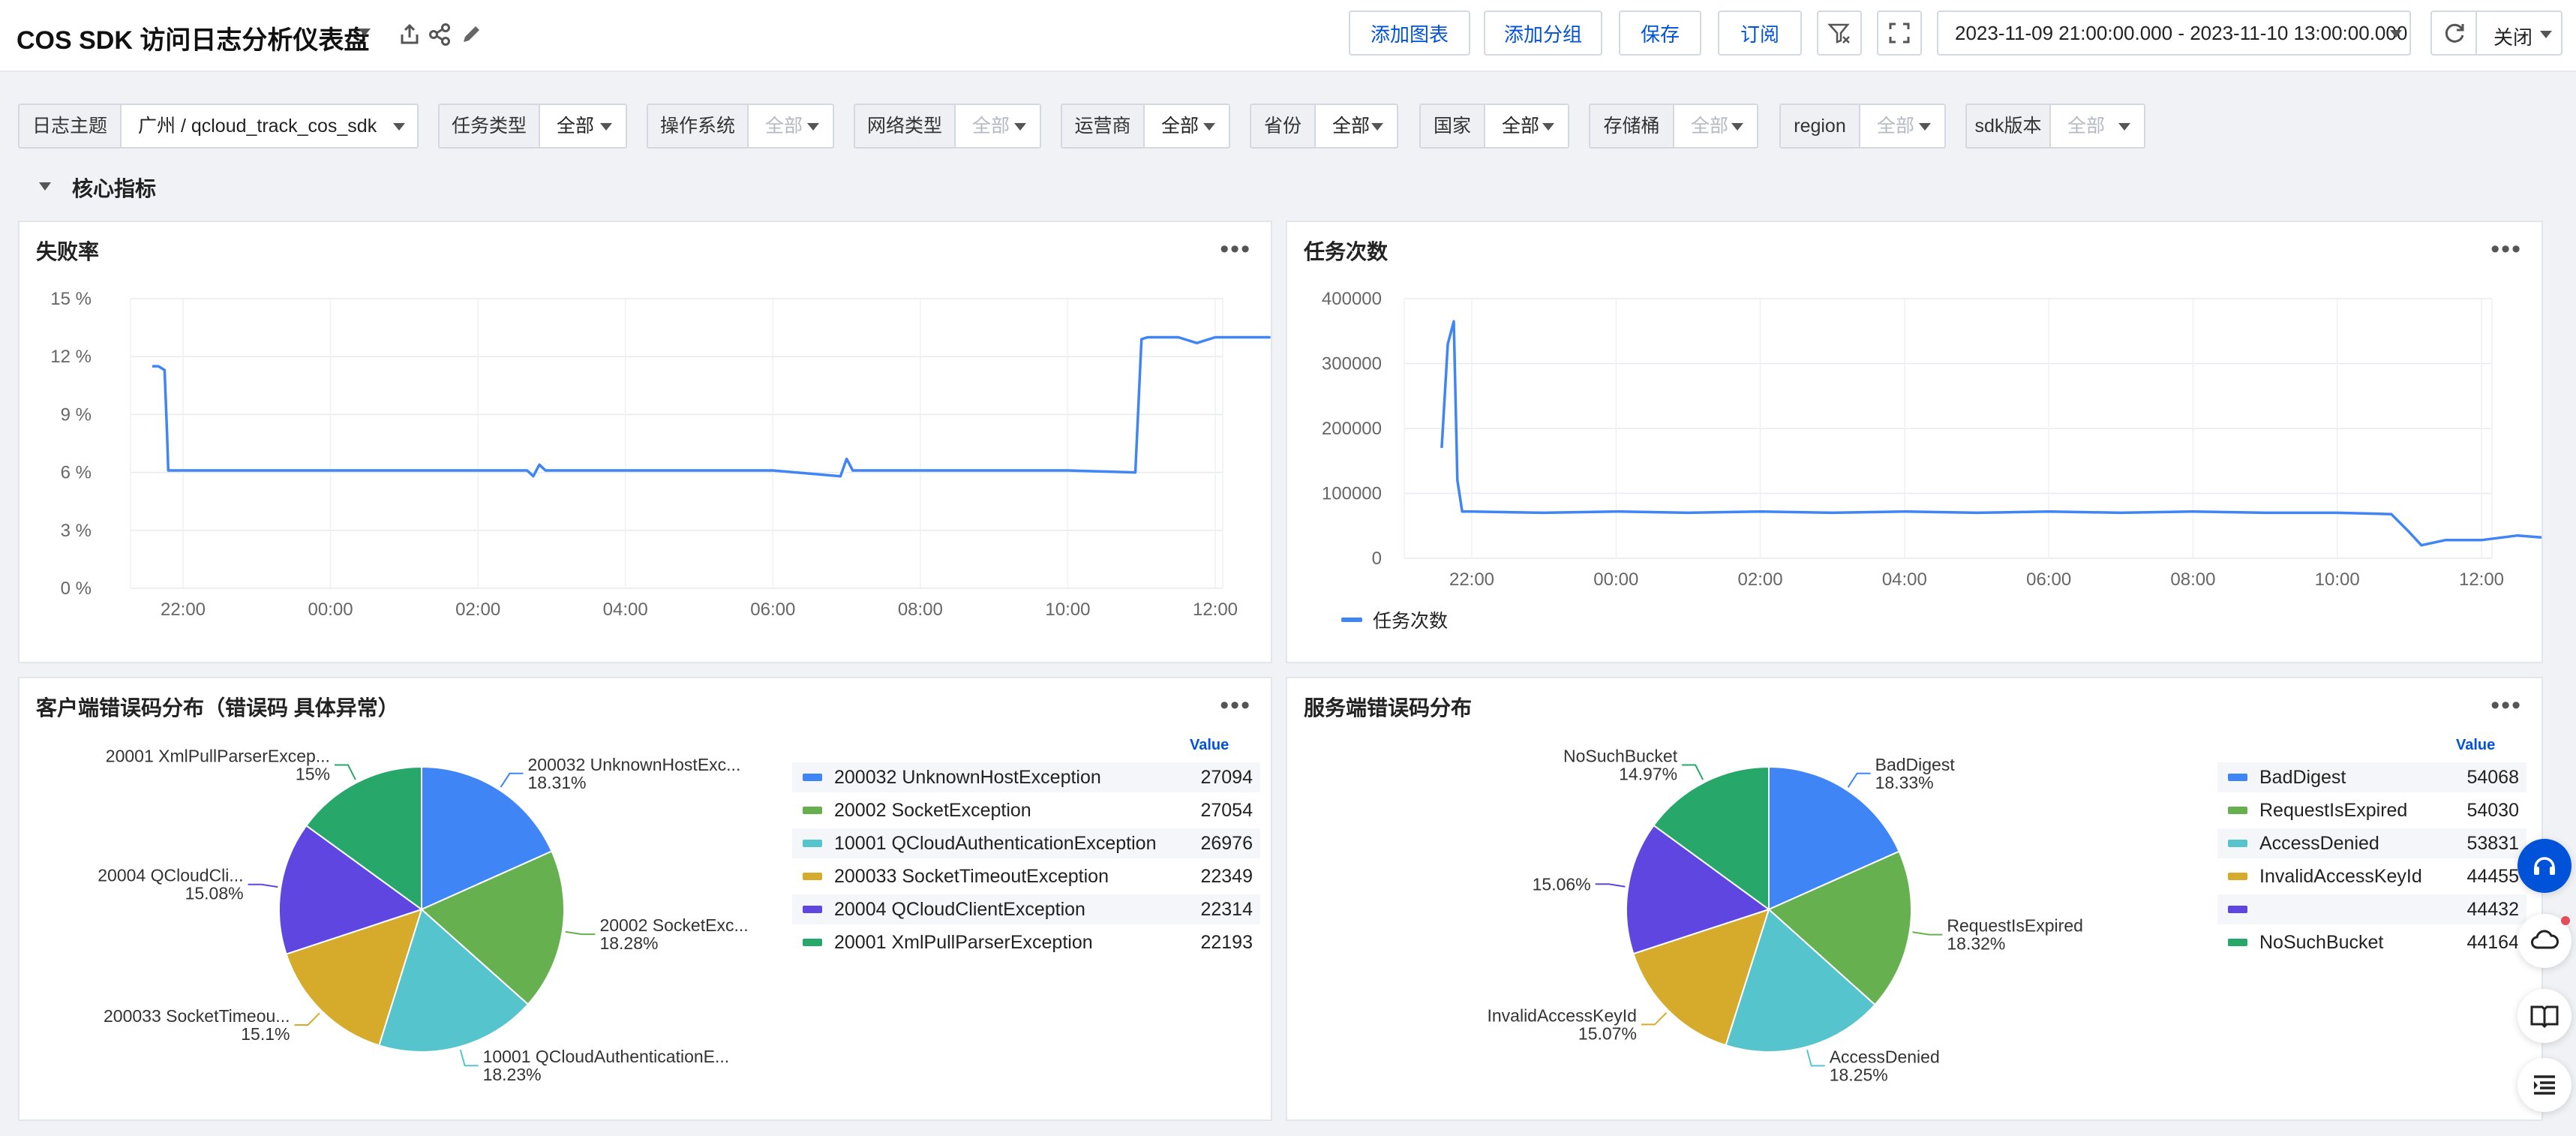 This screenshot has height=1136, width=2576. What do you see at coordinates (2496, 33) in the screenshot?
I see `auto-refresh-control: 关闭` at bounding box center [2496, 33].